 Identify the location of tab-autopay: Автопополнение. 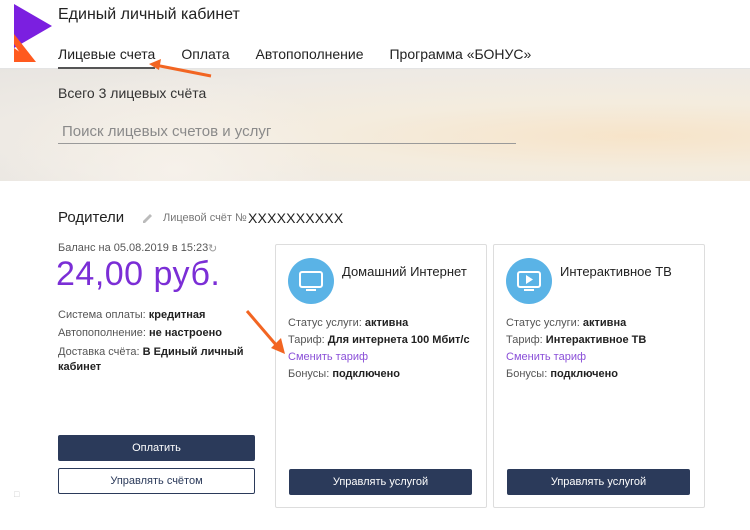
(310, 54).